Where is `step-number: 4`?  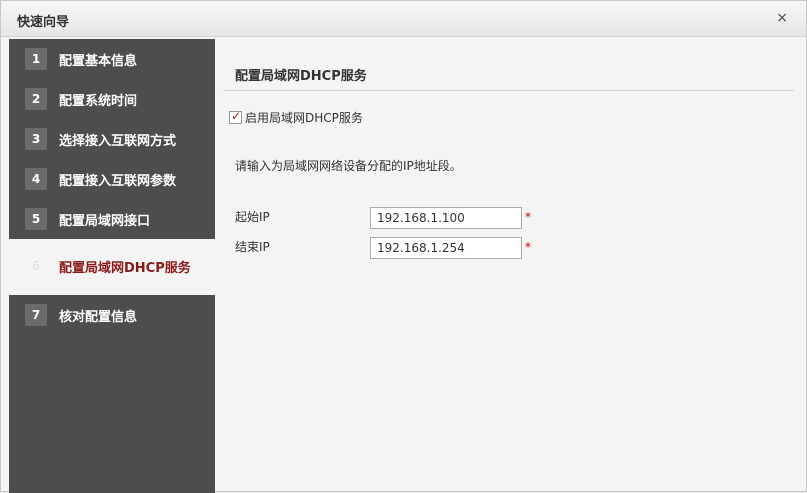
step-number: 4 is located at coordinates (36, 179).